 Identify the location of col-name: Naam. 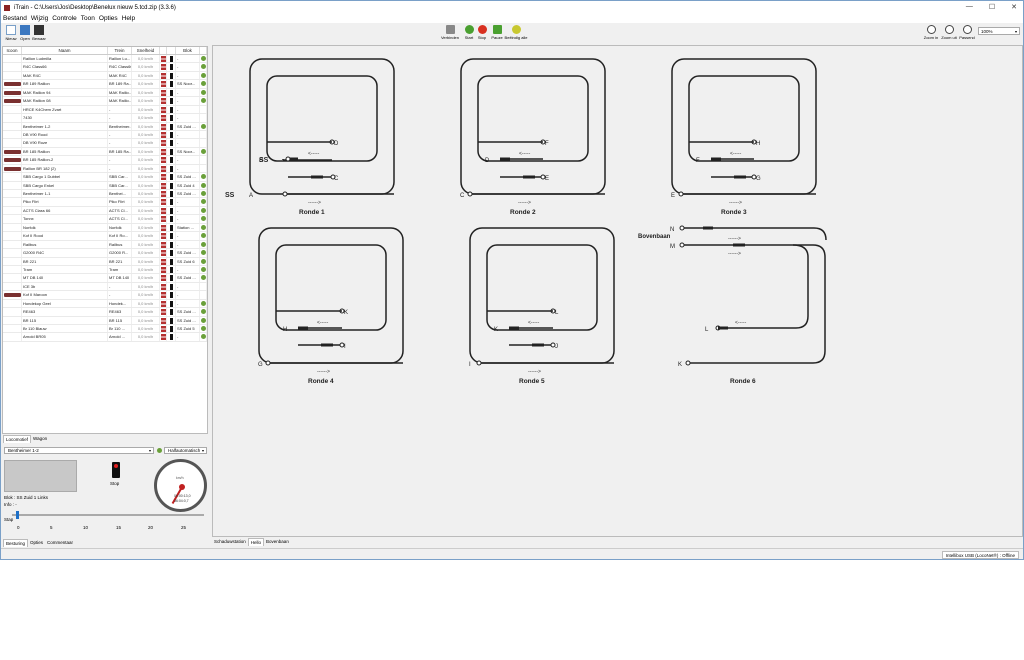
(65, 50).